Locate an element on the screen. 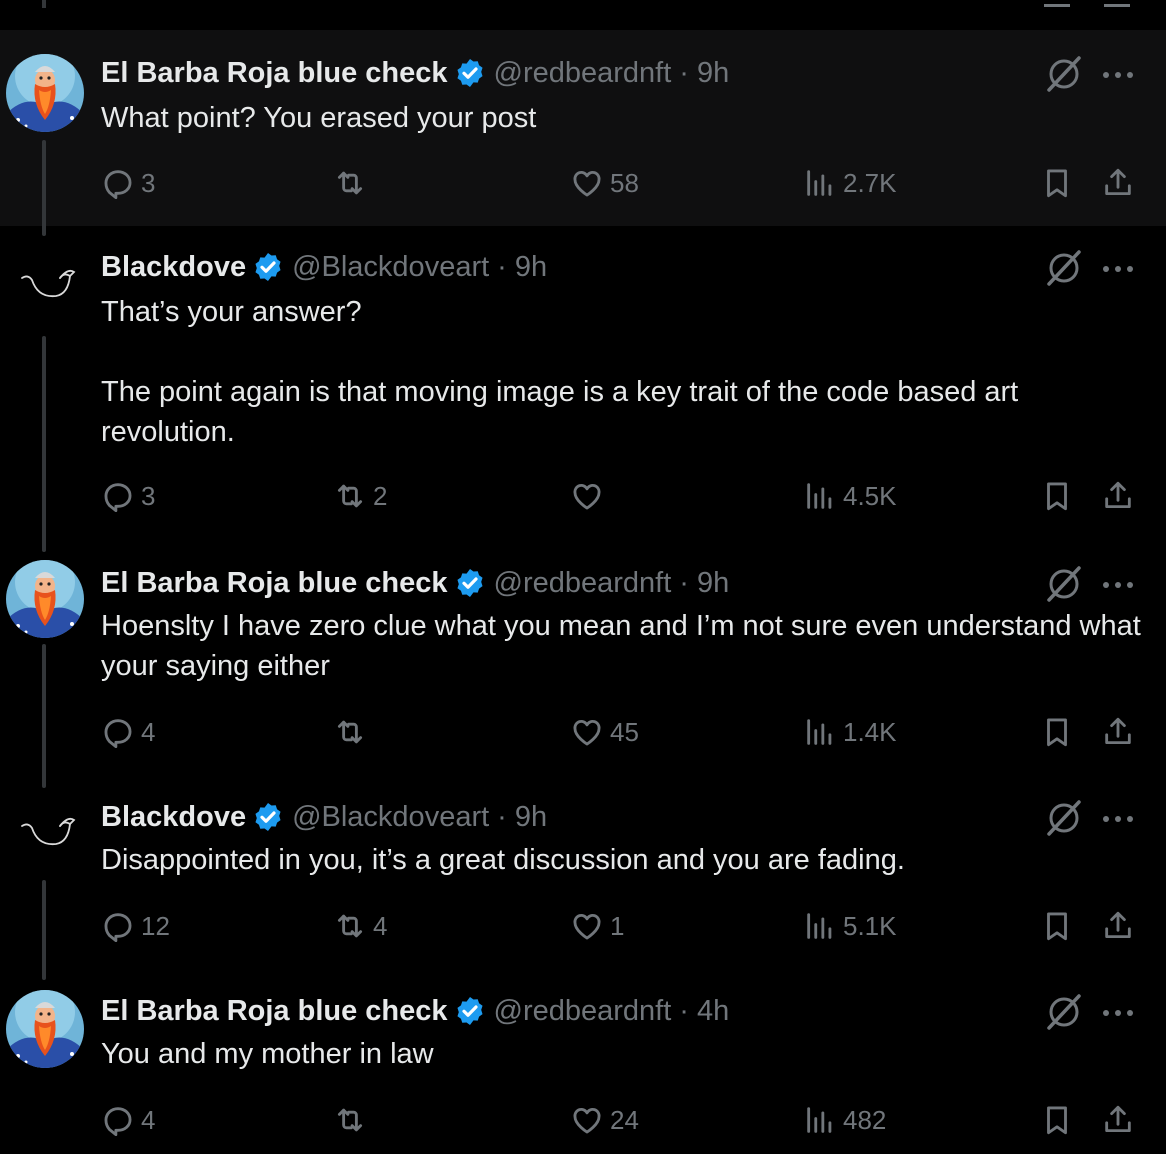 The height and width of the screenshot is (1154, 1166). like-button is located at coordinates (590, 496).